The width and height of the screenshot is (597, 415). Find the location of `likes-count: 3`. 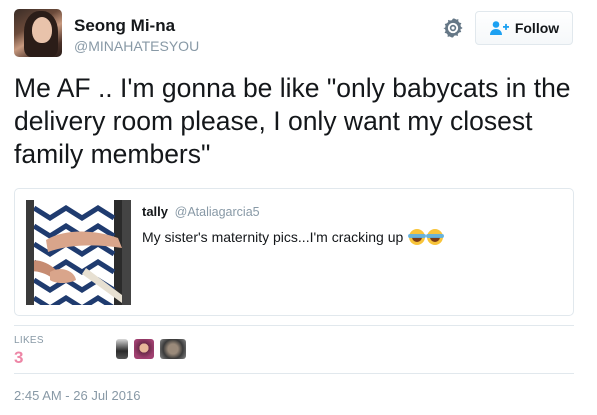

likes-count: 3 is located at coordinates (18, 358).